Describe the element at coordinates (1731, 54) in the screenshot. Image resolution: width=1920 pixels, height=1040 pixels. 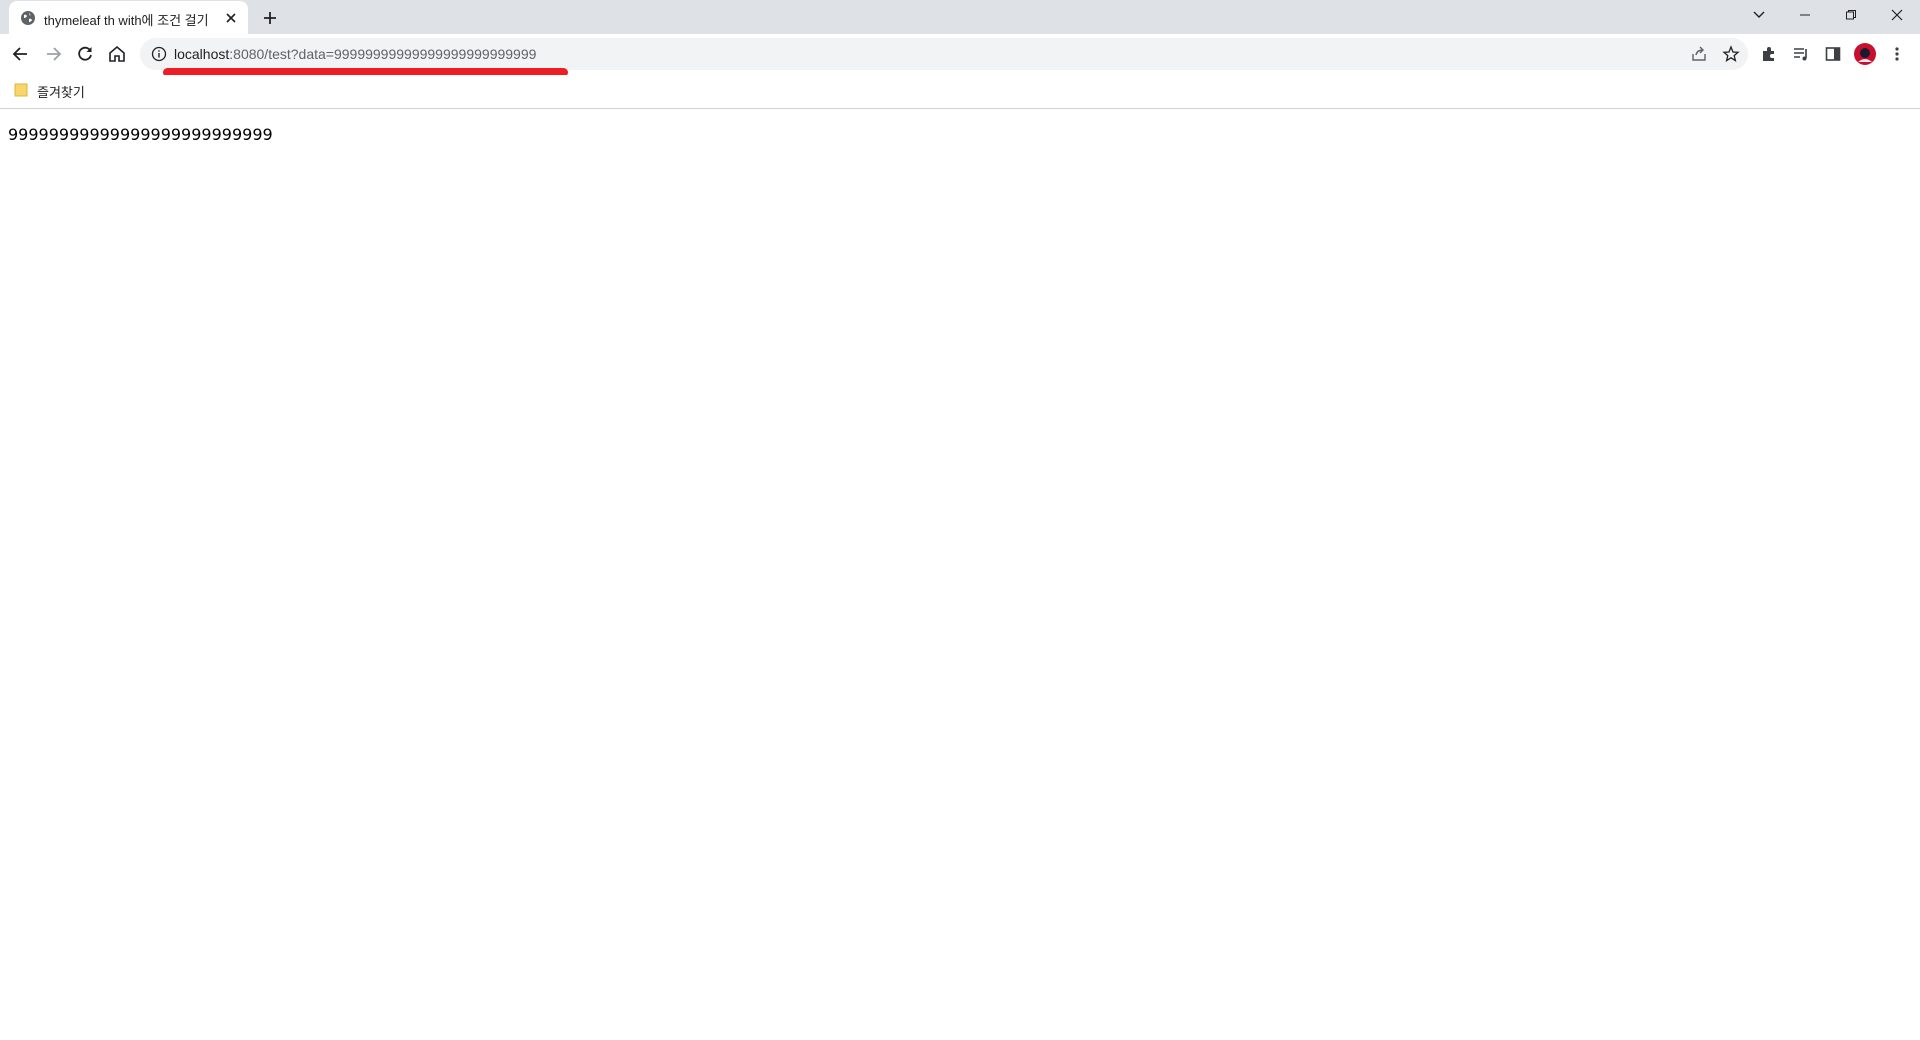
I see `star-icon` at that location.